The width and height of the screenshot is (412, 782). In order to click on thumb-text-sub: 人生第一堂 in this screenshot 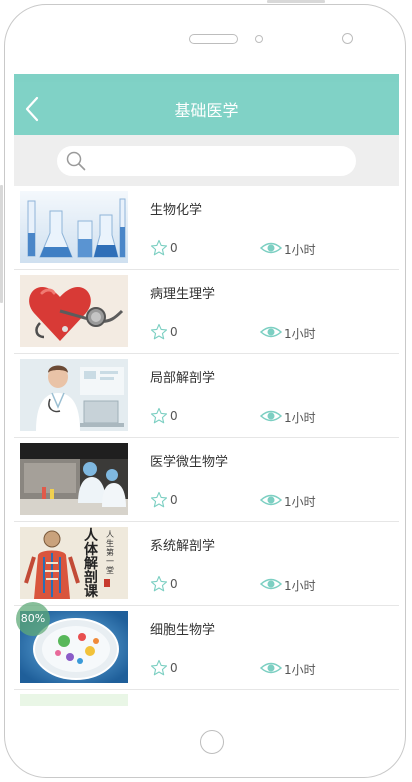, I will do `click(110, 552)`.